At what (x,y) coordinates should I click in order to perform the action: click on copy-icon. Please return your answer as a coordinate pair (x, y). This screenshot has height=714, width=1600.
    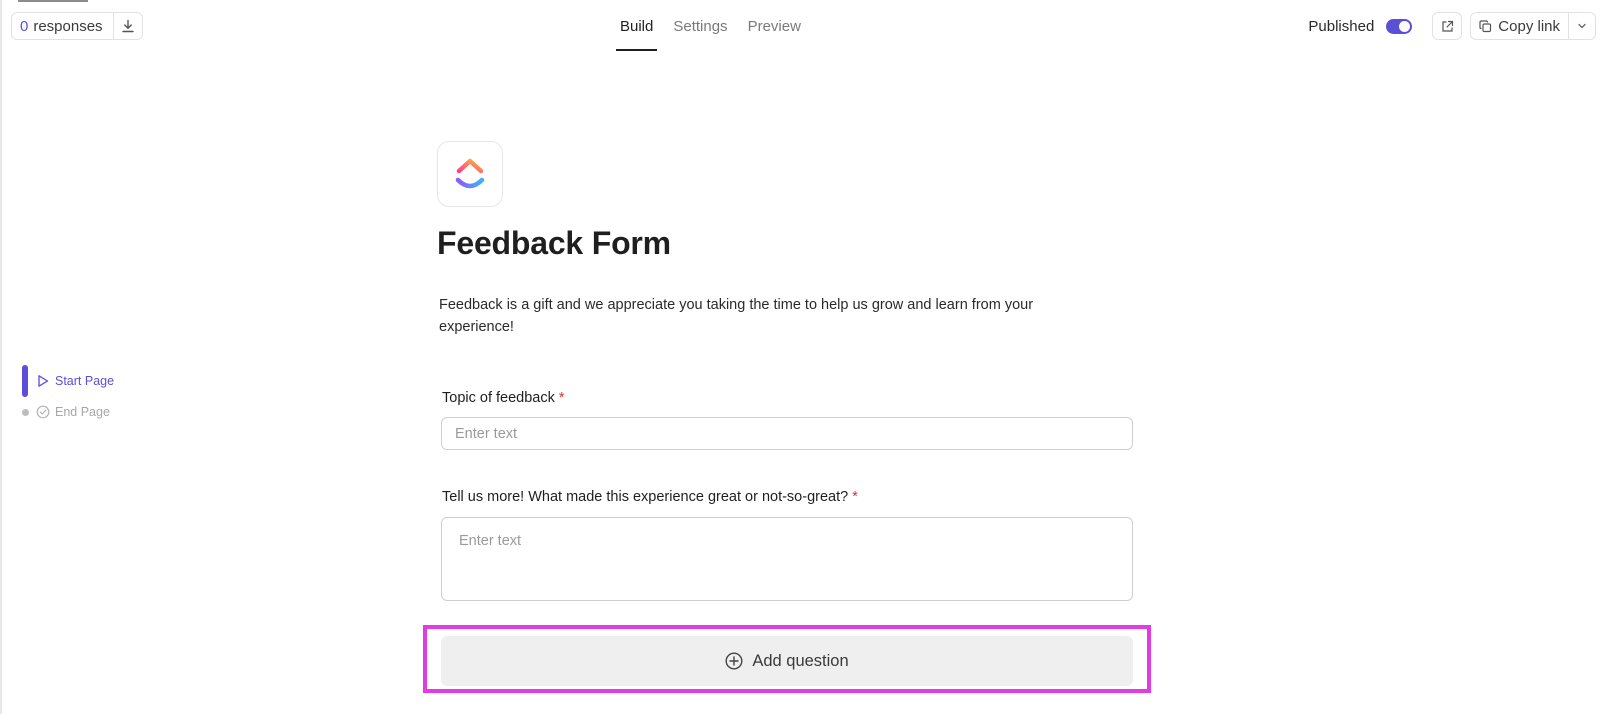
    Looking at the image, I should click on (1485, 25).